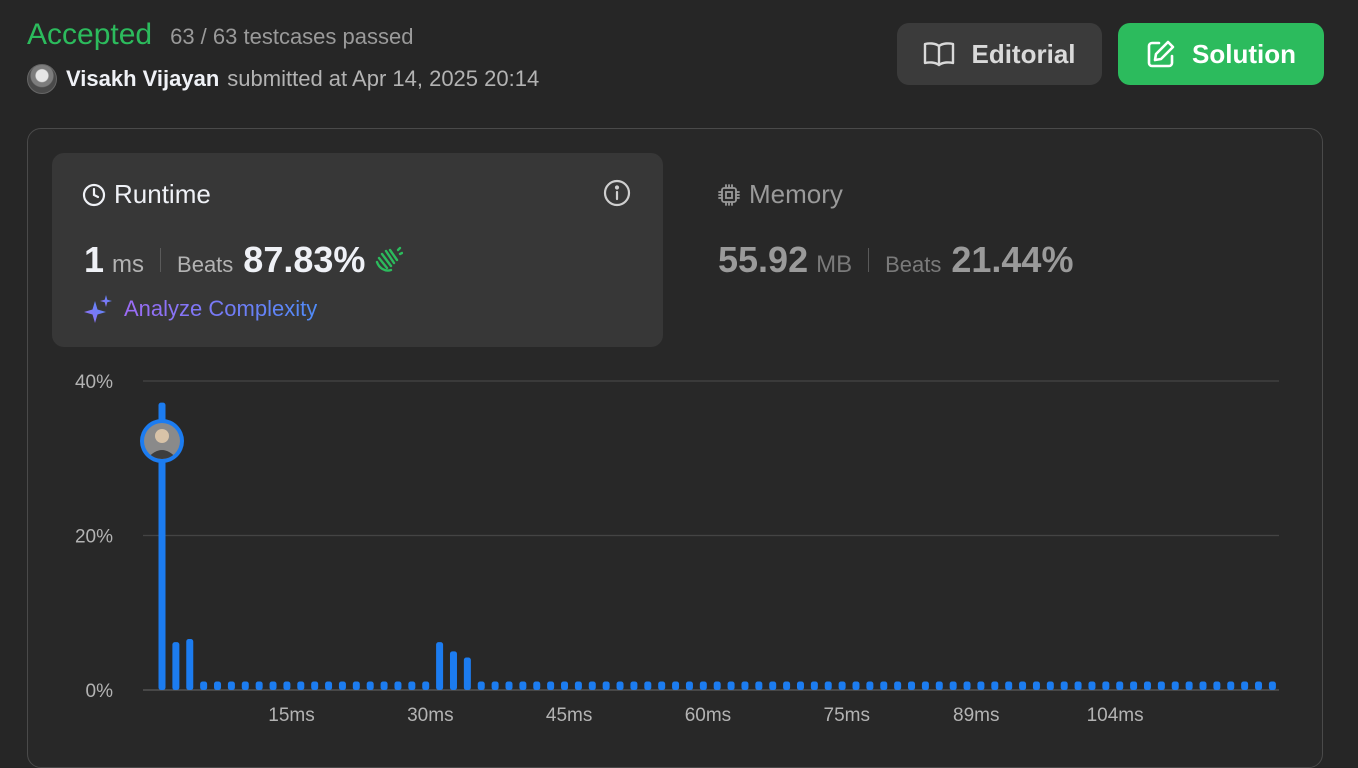 This screenshot has width=1358, height=768. I want to click on y-tick-label: 40%, so click(94, 382).